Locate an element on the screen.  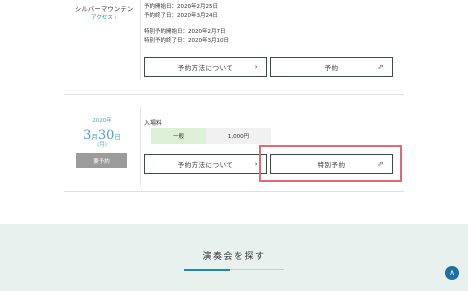
admission-fee-label: 入場料 is located at coordinates (153, 123).